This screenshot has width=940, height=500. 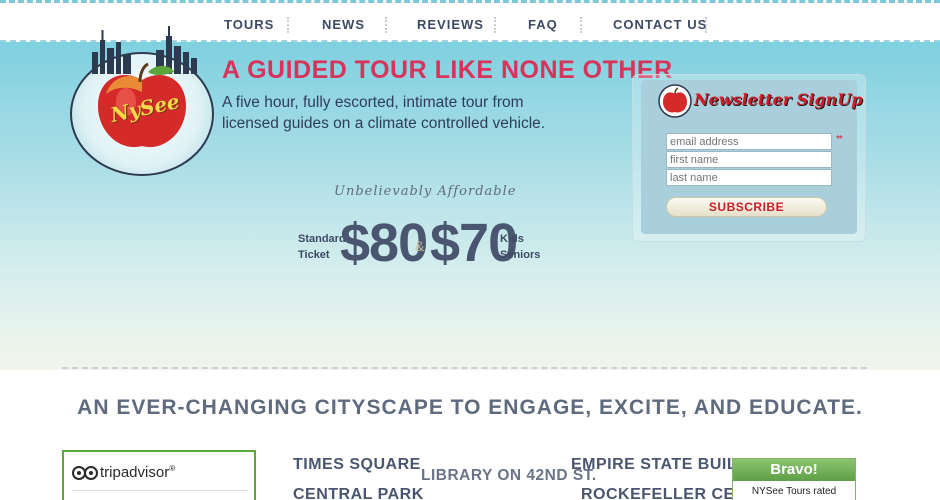 What do you see at coordinates (794, 491) in the screenshot?
I see `bravo-text: NYSee Tours rated` at bounding box center [794, 491].